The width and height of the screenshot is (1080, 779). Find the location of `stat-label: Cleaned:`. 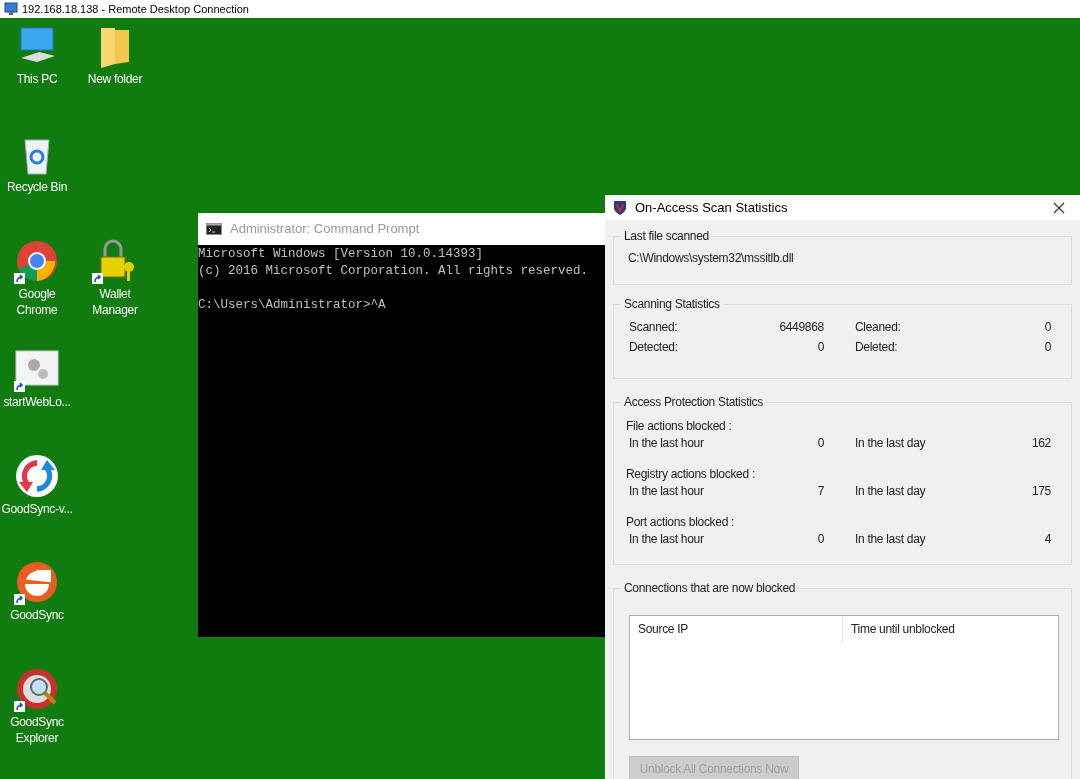

stat-label: Cleaned: is located at coordinates (878, 326).